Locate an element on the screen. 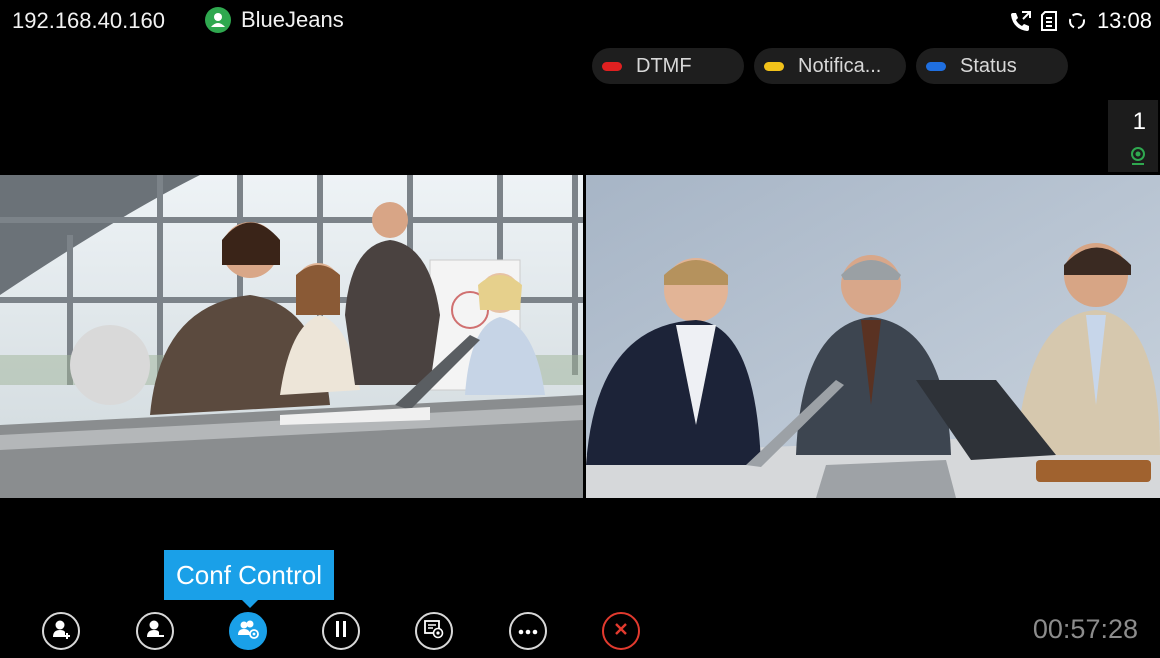 Image resolution: width=1160 pixels, height=658 pixels. layout-number: 1 is located at coordinates (1139, 121).